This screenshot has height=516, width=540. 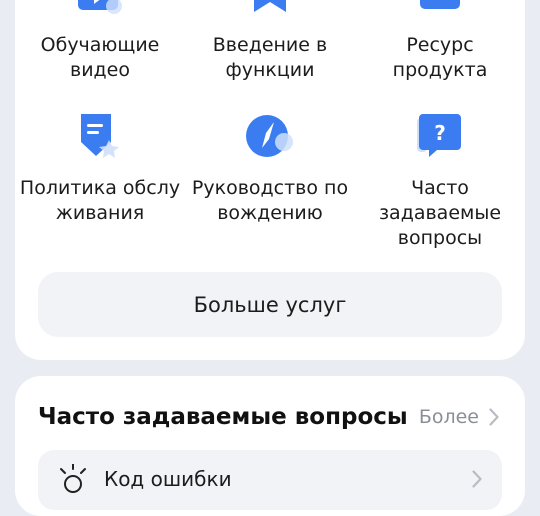 What do you see at coordinates (440, 213) in the screenshot?
I see `tile-label: Часто задаваемые вопросы` at bounding box center [440, 213].